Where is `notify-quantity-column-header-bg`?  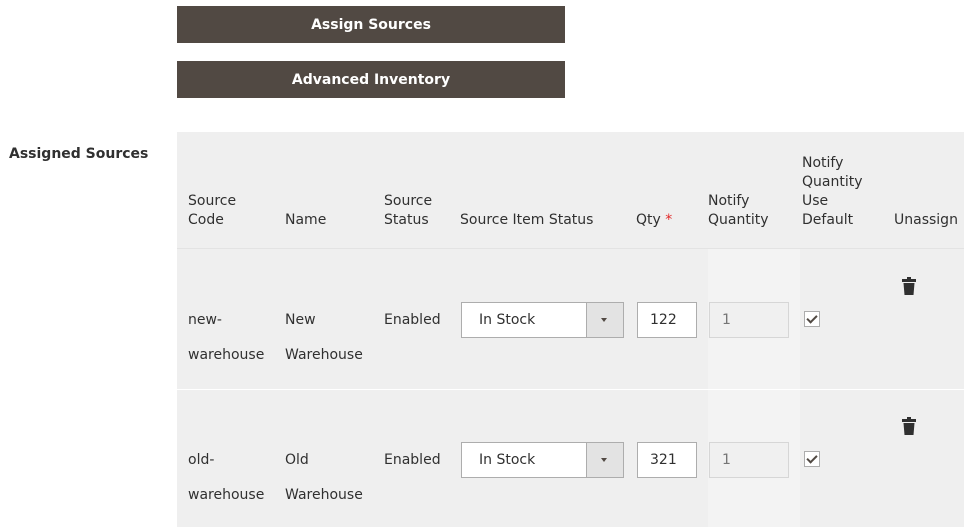
notify-quantity-column-header-bg is located at coordinates (754, 190).